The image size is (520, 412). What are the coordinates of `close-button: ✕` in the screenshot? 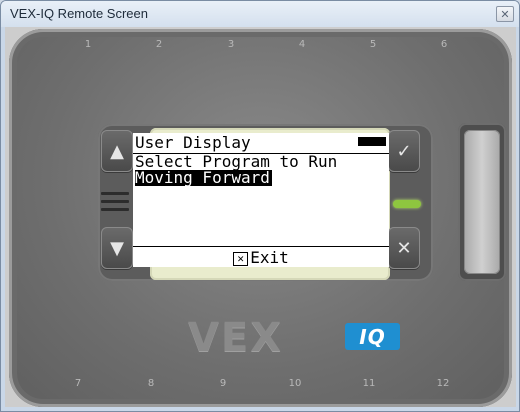 It's located at (505, 14).